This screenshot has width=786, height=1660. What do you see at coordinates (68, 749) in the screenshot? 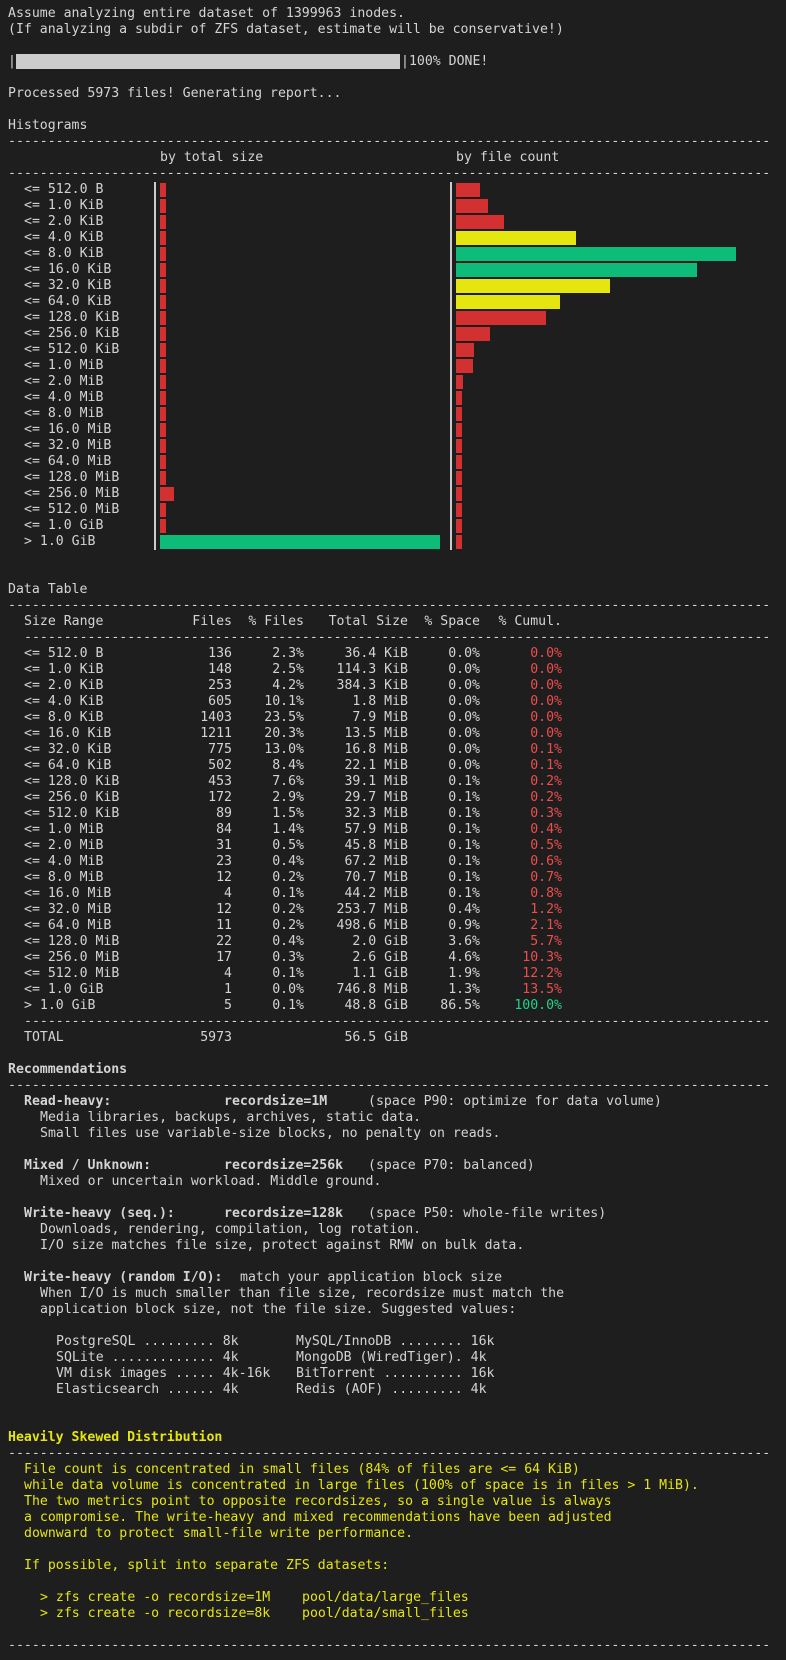
I see `cell-range: <= 32.0 KiB` at bounding box center [68, 749].